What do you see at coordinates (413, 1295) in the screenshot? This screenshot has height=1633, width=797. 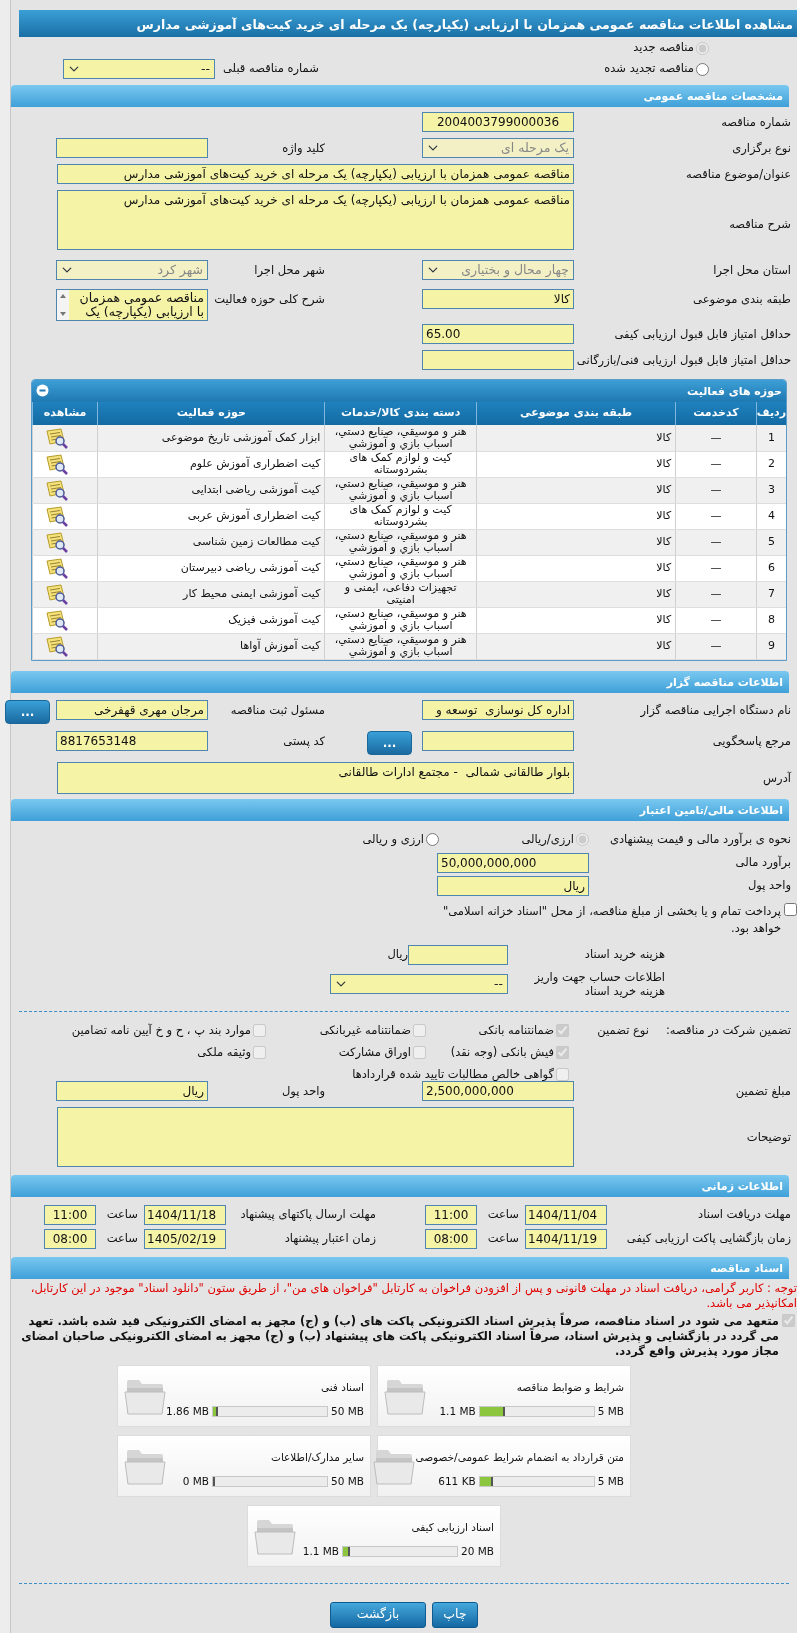 I see `notice-text: توجه : کاربر گرامی، دریافت اسناد در مهلت قانونی و پس از افزودن فراخوان به کارتابل "فراخوان های من"، از طریق ستون "دانلود اسناد" موجود در این کارتابل، امکانپذیر می باشد.` at bounding box center [413, 1295].